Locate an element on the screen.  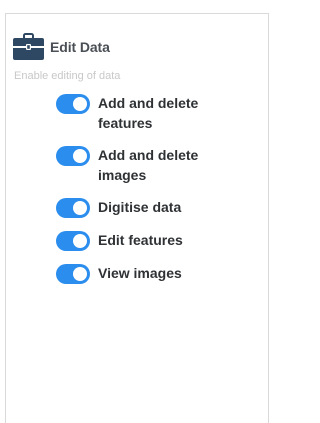
panel-subtitle: Enable editing of data is located at coordinates (67, 76).